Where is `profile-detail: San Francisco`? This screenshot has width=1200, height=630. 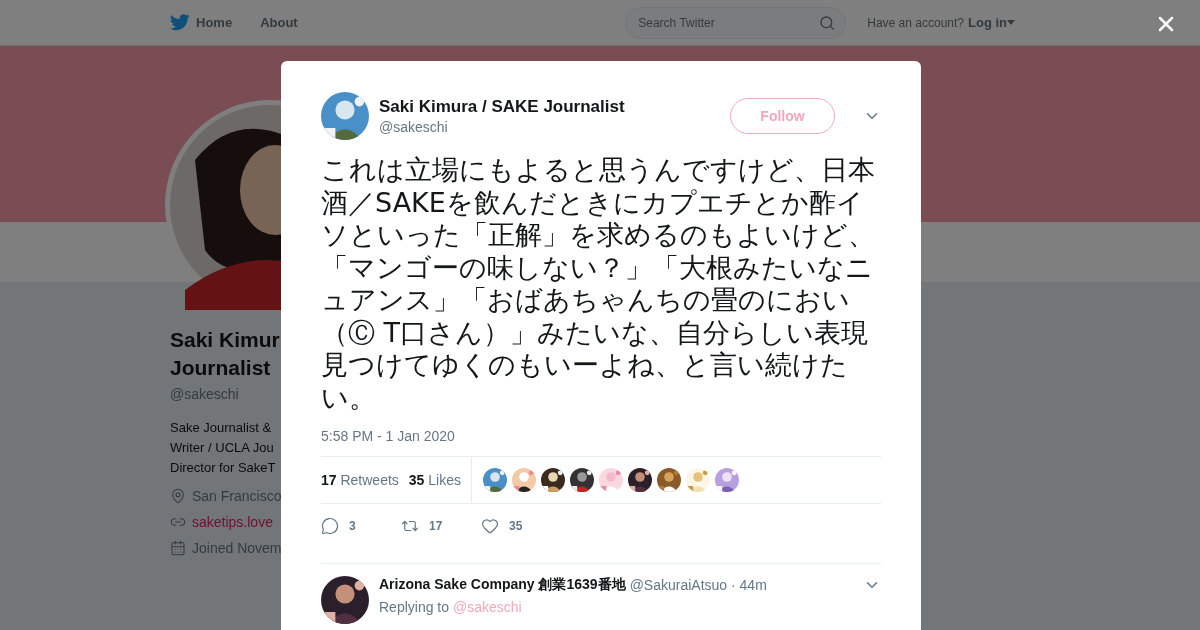 profile-detail: San Francisco is located at coordinates (237, 496).